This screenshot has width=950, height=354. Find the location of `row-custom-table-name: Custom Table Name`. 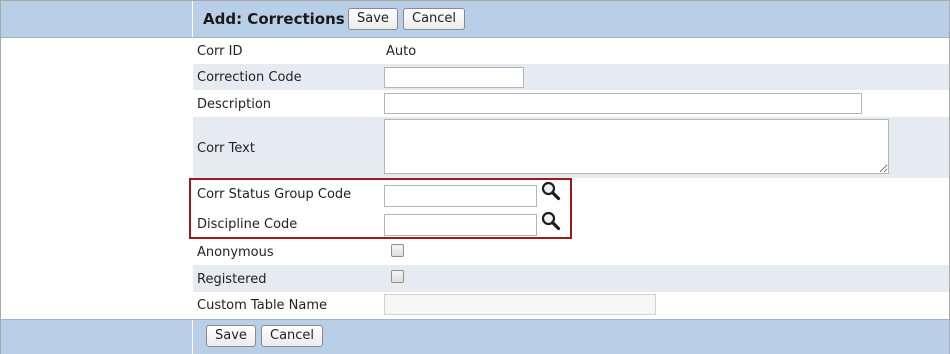

row-custom-table-name: Custom Table Name is located at coordinates (571, 305).